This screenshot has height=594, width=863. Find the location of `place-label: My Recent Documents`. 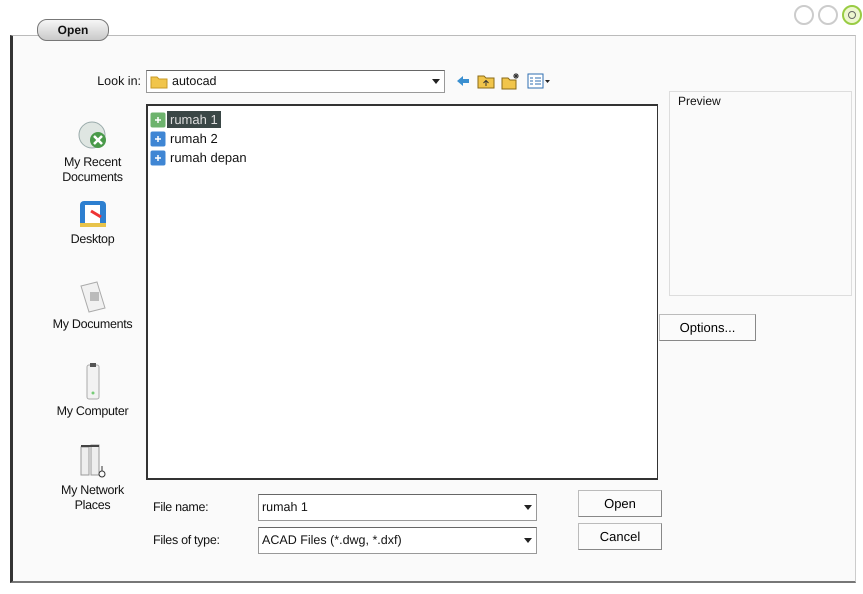

place-label: My Recent Documents is located at coordinates (92, 170).